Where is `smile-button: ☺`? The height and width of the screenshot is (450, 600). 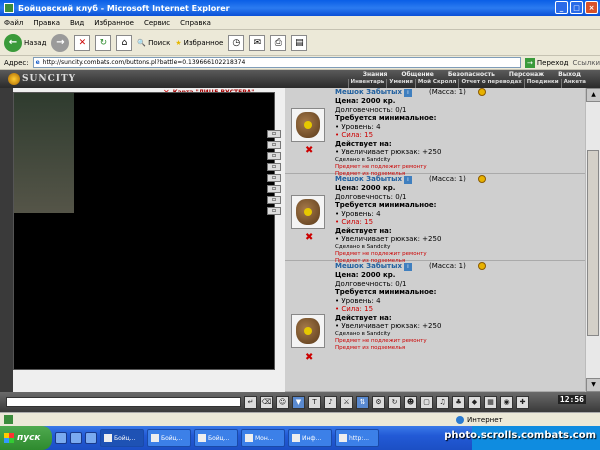 smile-button: ☺ is located at coordinates (282, 402).